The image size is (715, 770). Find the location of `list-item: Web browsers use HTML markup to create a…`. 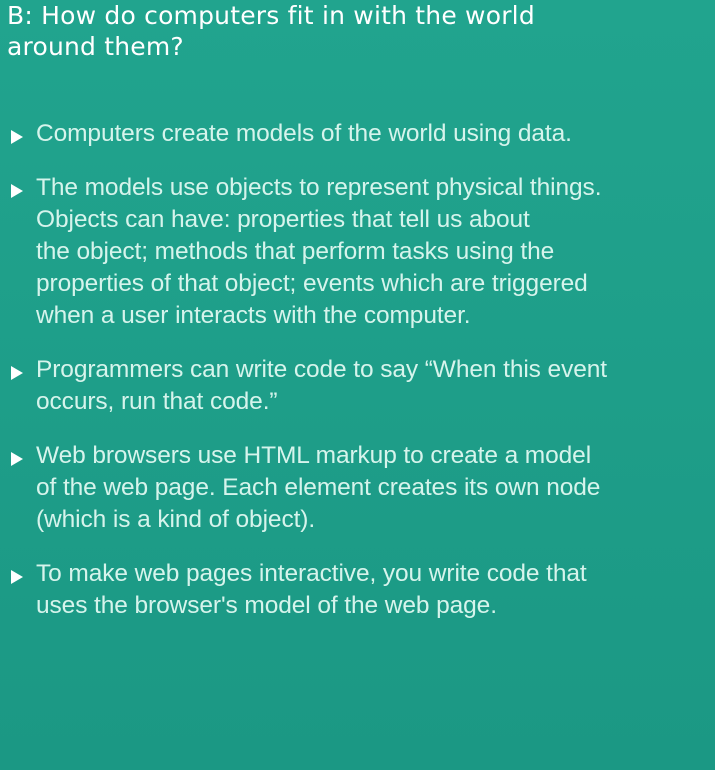

list-item: Web browsers use HTML markup to create a… is located at coordinates (358, 488).